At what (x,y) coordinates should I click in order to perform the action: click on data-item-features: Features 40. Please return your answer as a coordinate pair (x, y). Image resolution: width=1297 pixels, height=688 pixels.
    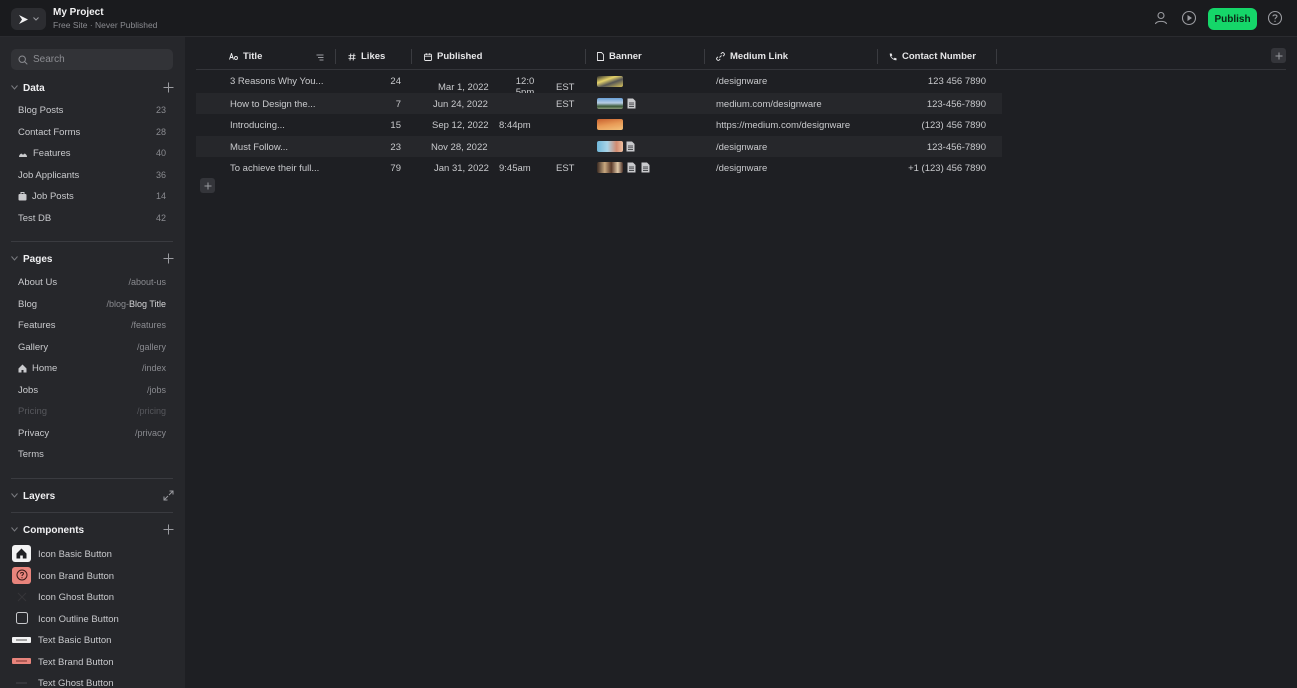
    Looking at the image, I should click on (92, 154).